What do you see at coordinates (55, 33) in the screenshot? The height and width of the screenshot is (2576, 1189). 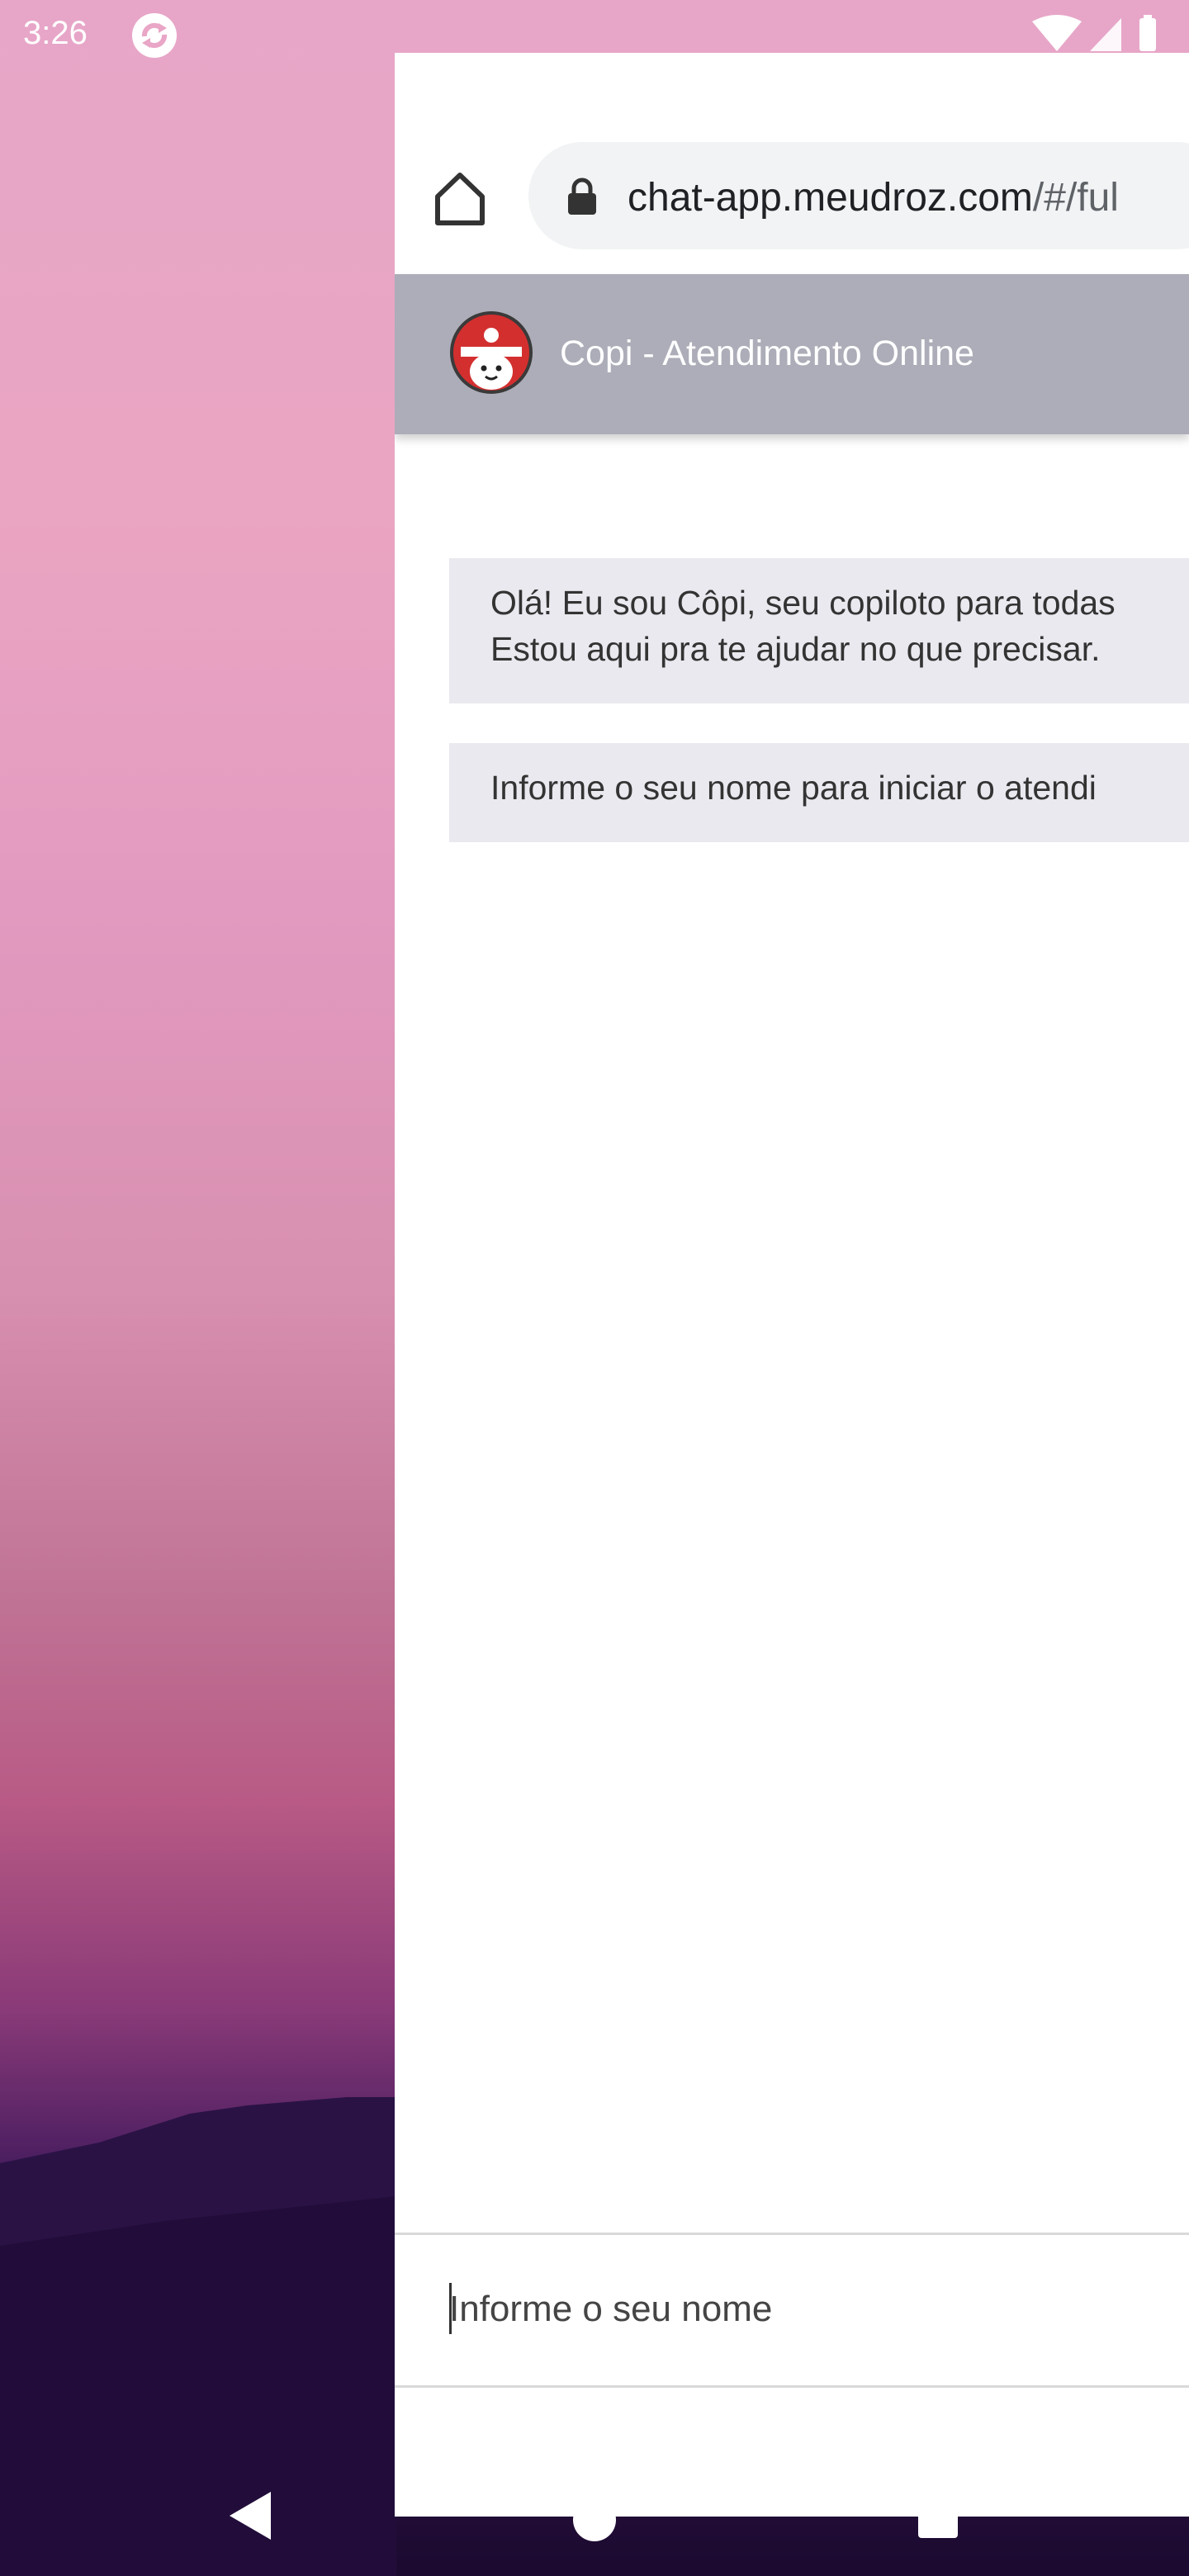 I see `status-time: 3:26` at bounding box center [55, 33].